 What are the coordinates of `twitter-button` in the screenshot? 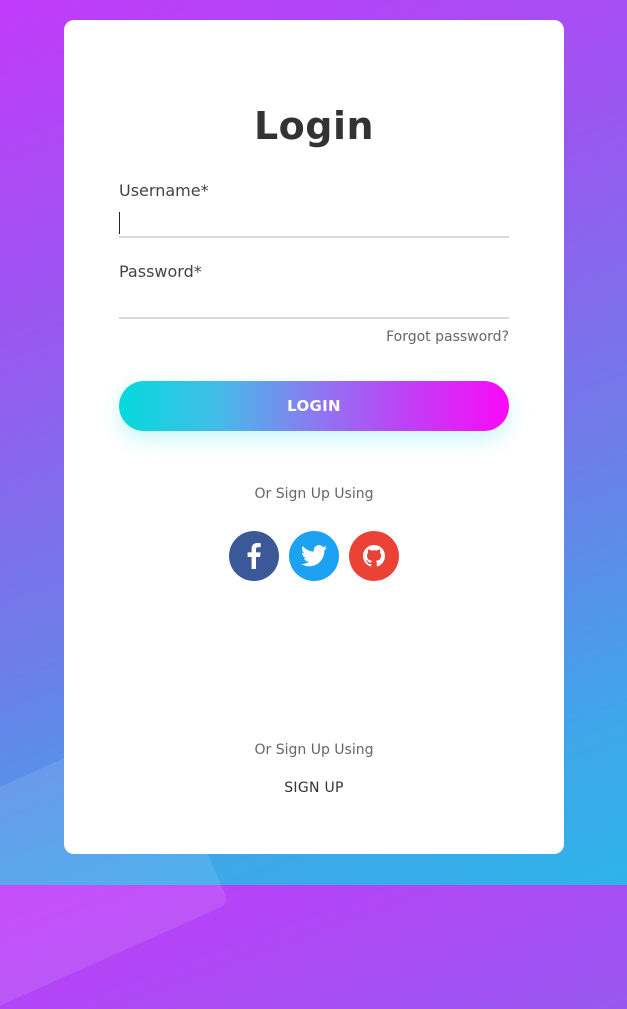 It's located at (314, 556).